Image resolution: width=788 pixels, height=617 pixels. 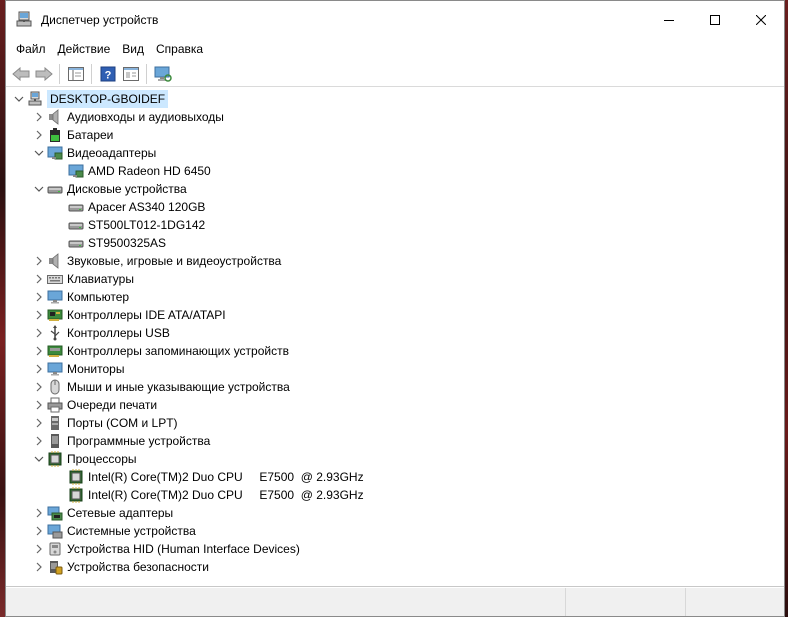 What do you see at coordinates (145, 117) in the screenshot?
I see `tree-category-label: Аудиовходы и аудиовыходы` at bounding box center [145, 117].